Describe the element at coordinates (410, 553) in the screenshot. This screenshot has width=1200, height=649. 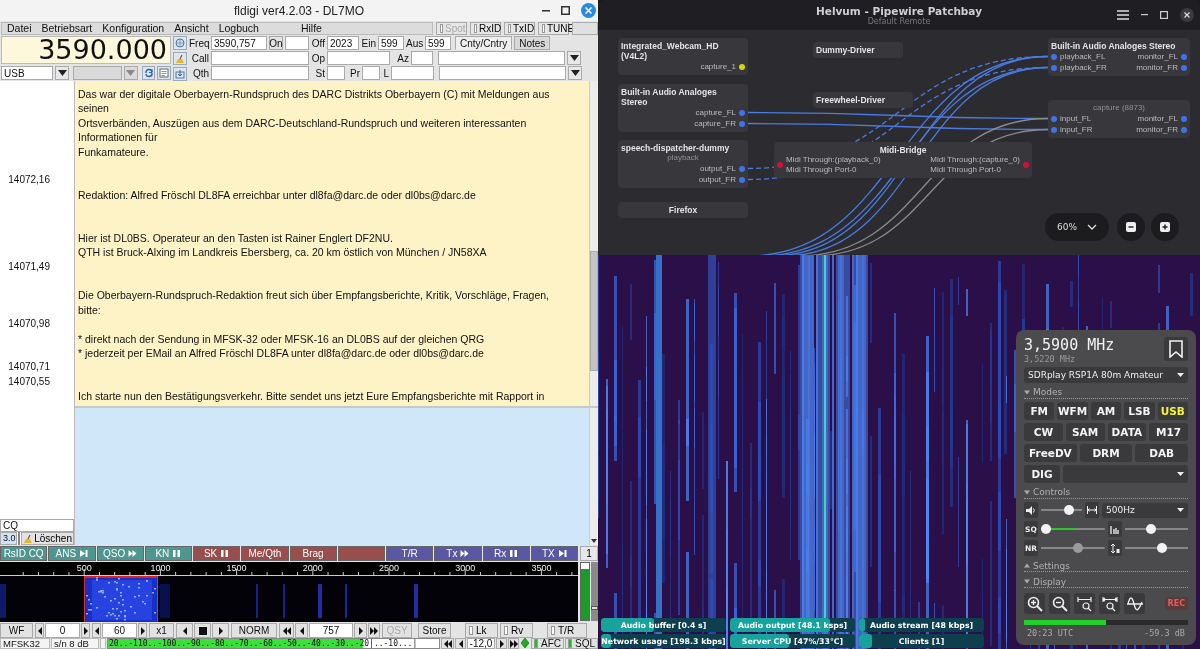
I see `macro-button: T/R` at that location.